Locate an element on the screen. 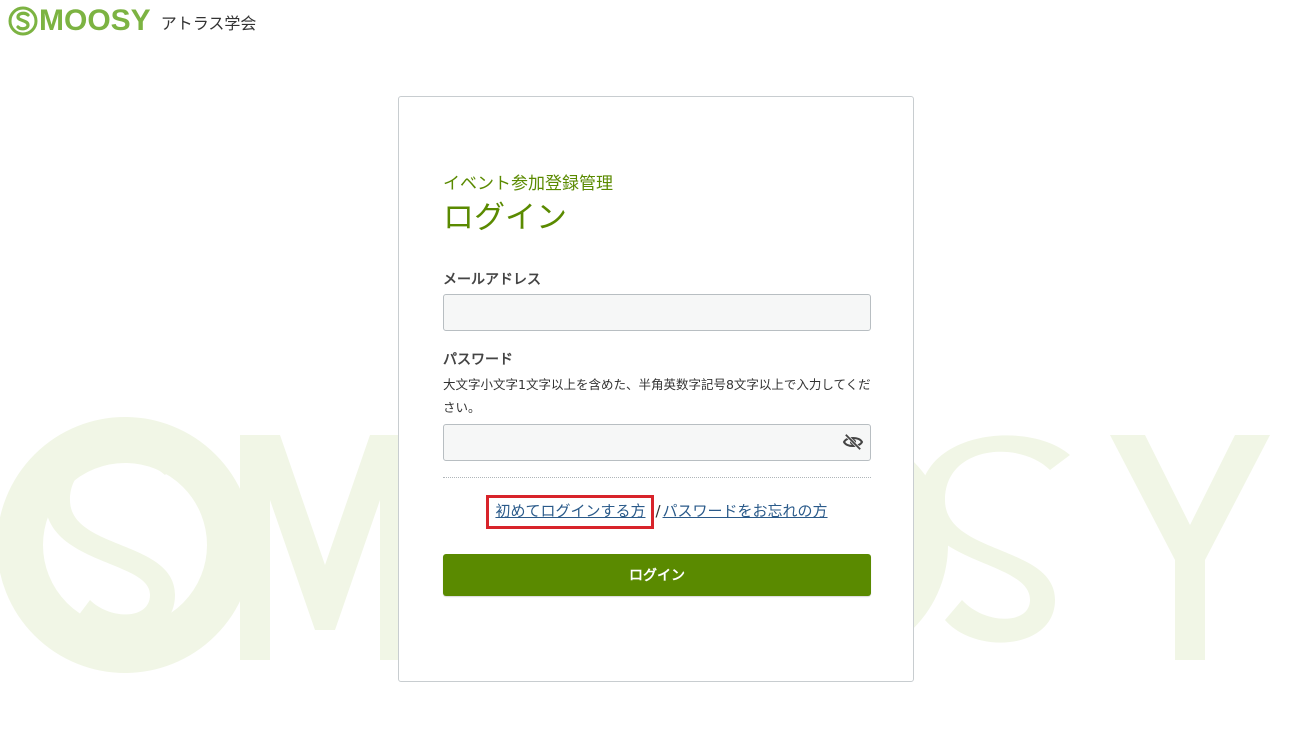 Image resolution: width=1316 pixels, height=749 pixels. page-subtitle: イベント参加登録管理 is located at coordinates (528, 184).